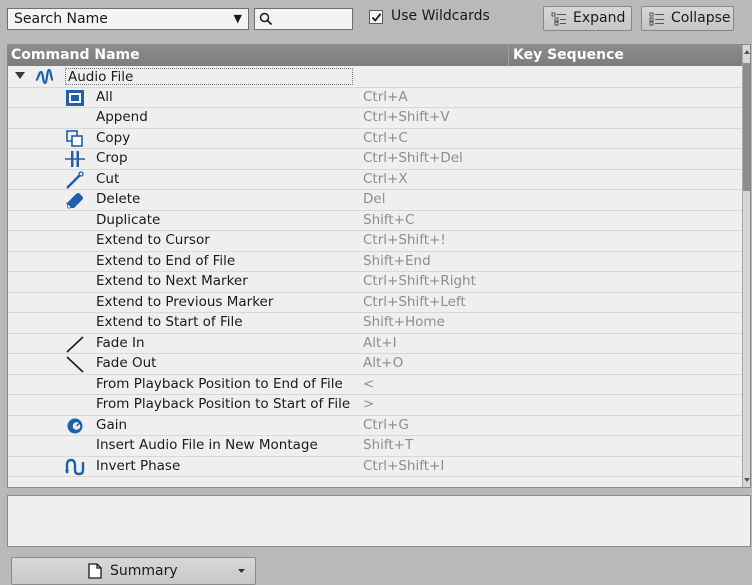  Describe the element at coordinates (112, 424) in the screenshot. I see `command-name: Gain` at that location.